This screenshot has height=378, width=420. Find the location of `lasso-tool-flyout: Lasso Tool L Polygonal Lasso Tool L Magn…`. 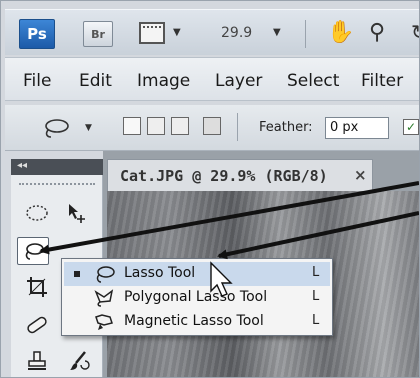

lasso-tool-flyout: Lasso Tool L Polygonal Lasso Tool L Magn… is located at coordinates (197, 297).